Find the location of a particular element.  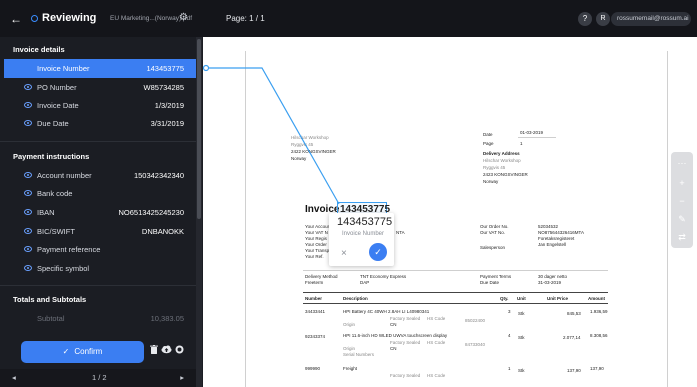

cloud-upload-icon is located at coordinates (166, 350).